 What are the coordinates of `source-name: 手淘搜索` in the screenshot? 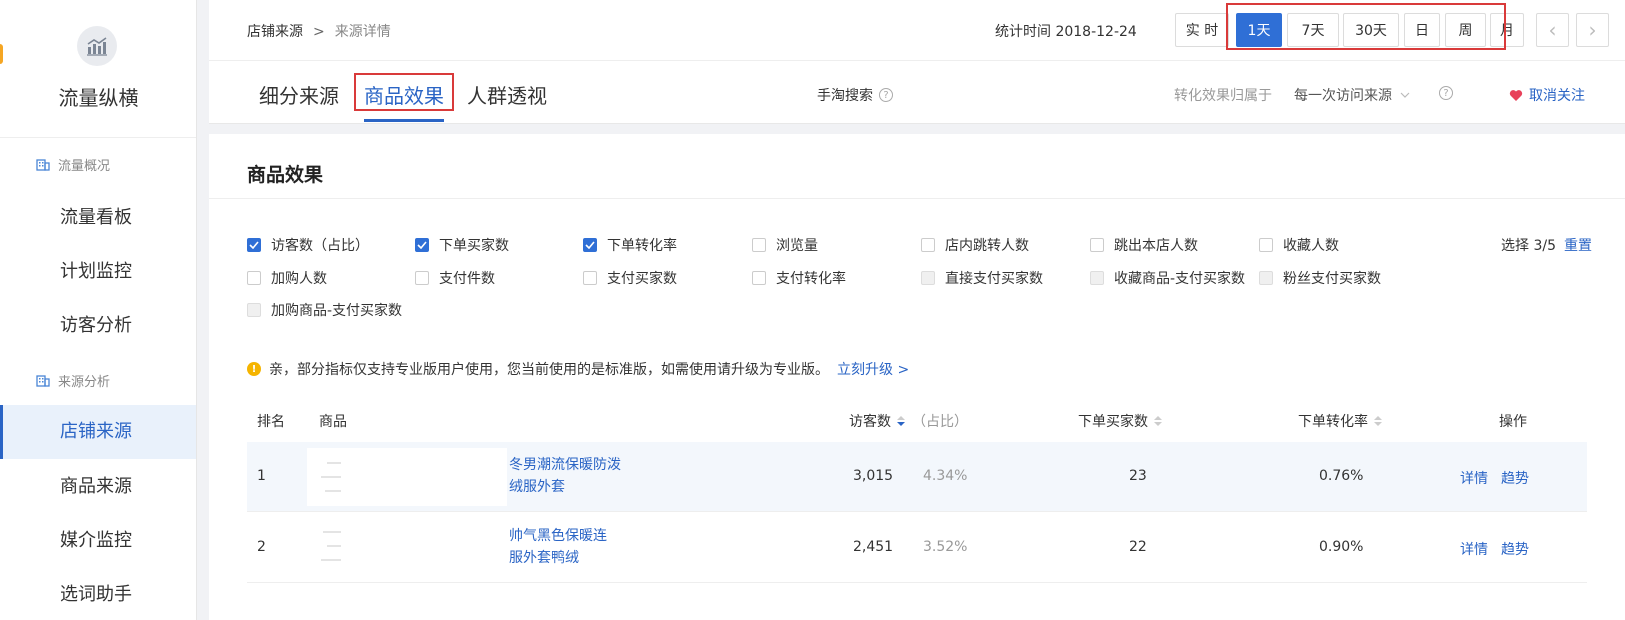 It's located at (845, 96).